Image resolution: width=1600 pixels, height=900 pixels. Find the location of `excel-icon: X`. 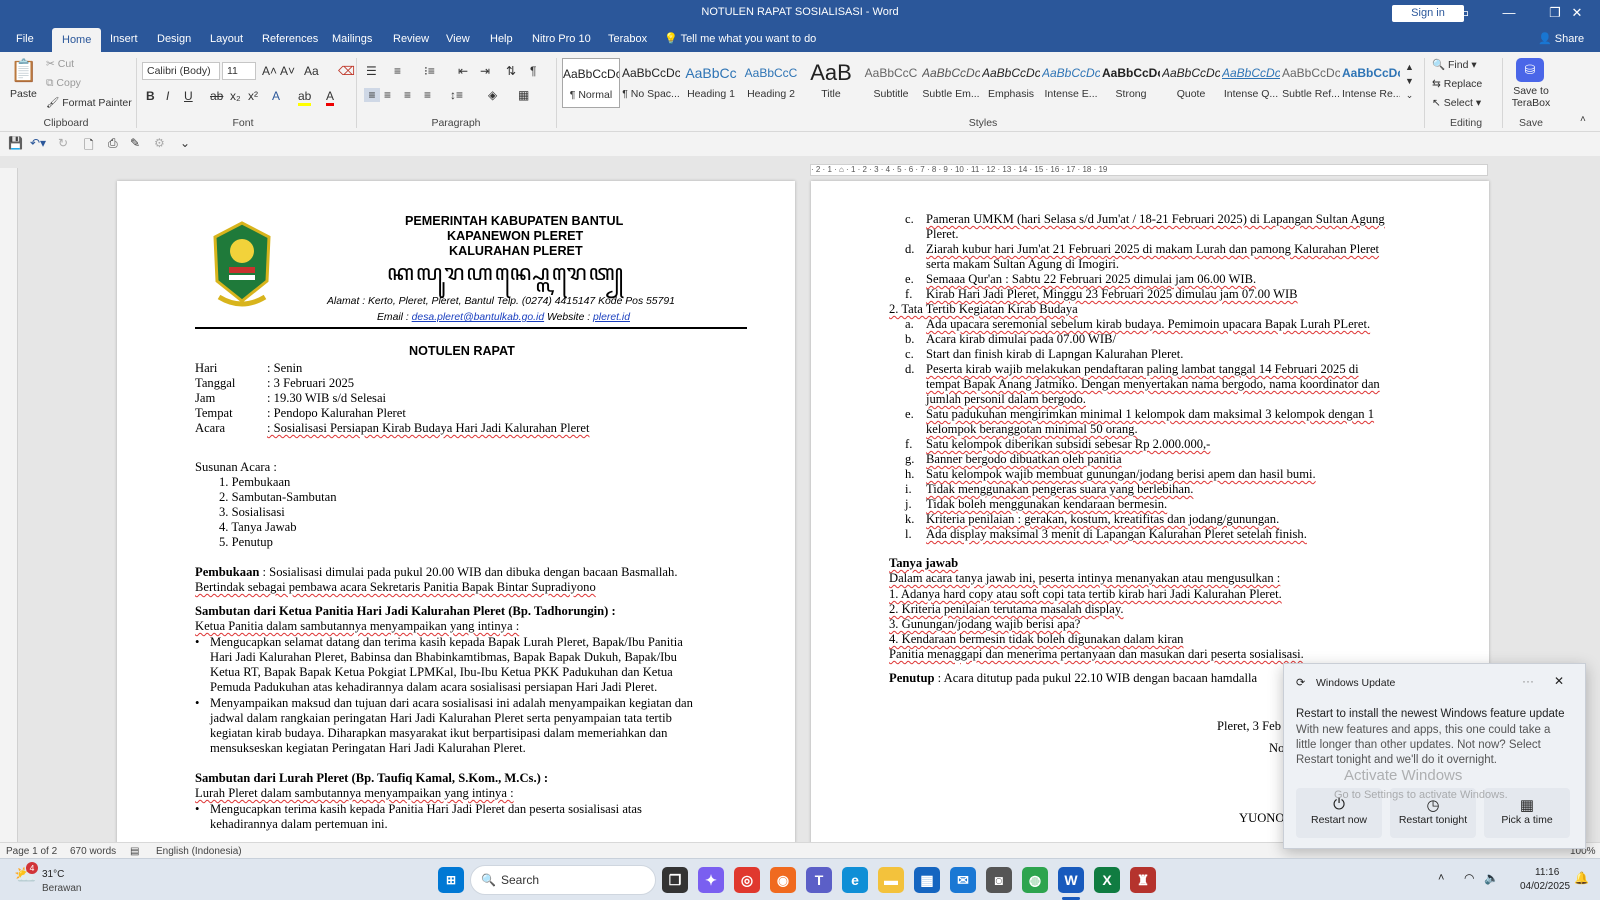

excel-icon: X is located at coordinates (1107, 880).